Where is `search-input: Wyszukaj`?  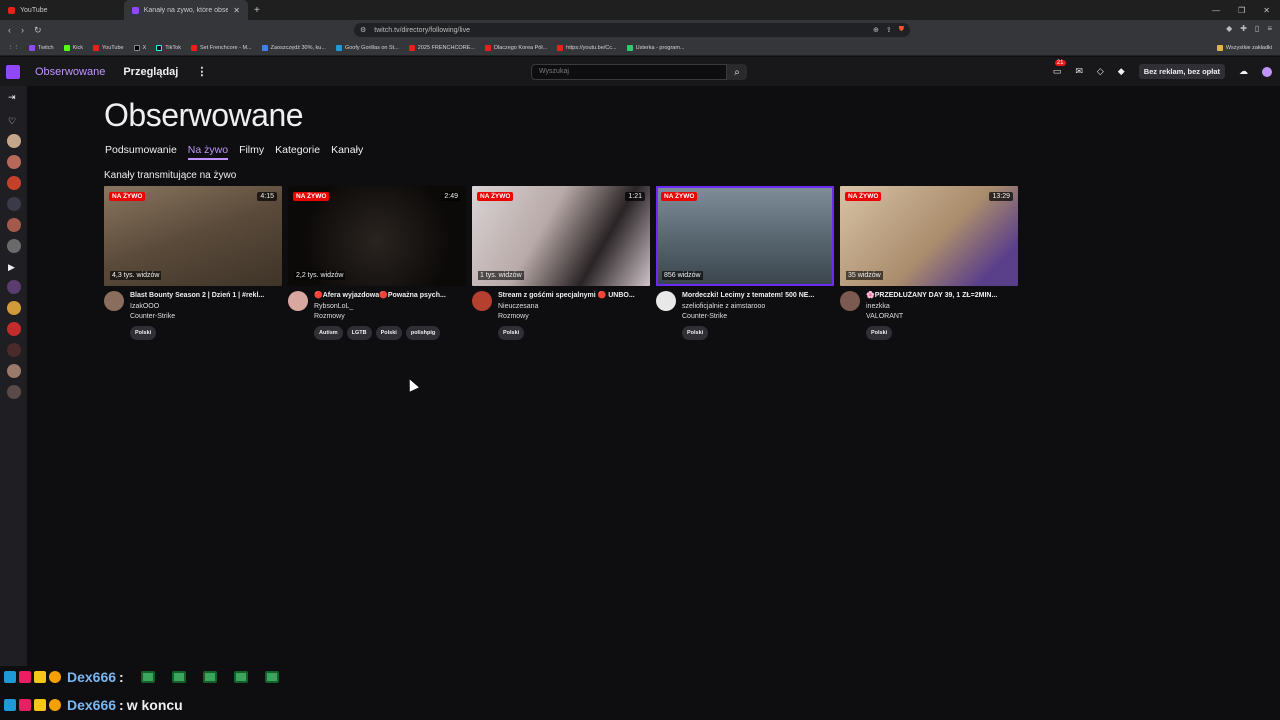 search-input: Wyszukaj is located at coordinates (629, 72).